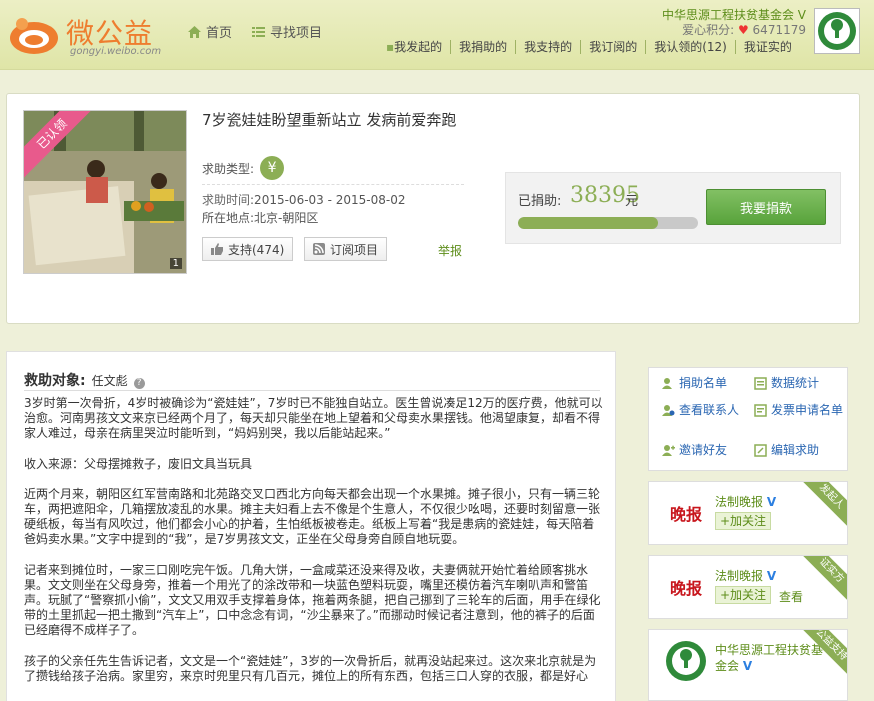  I want to click on subnav-claimed: 我认领的(12), so click(690, 47).